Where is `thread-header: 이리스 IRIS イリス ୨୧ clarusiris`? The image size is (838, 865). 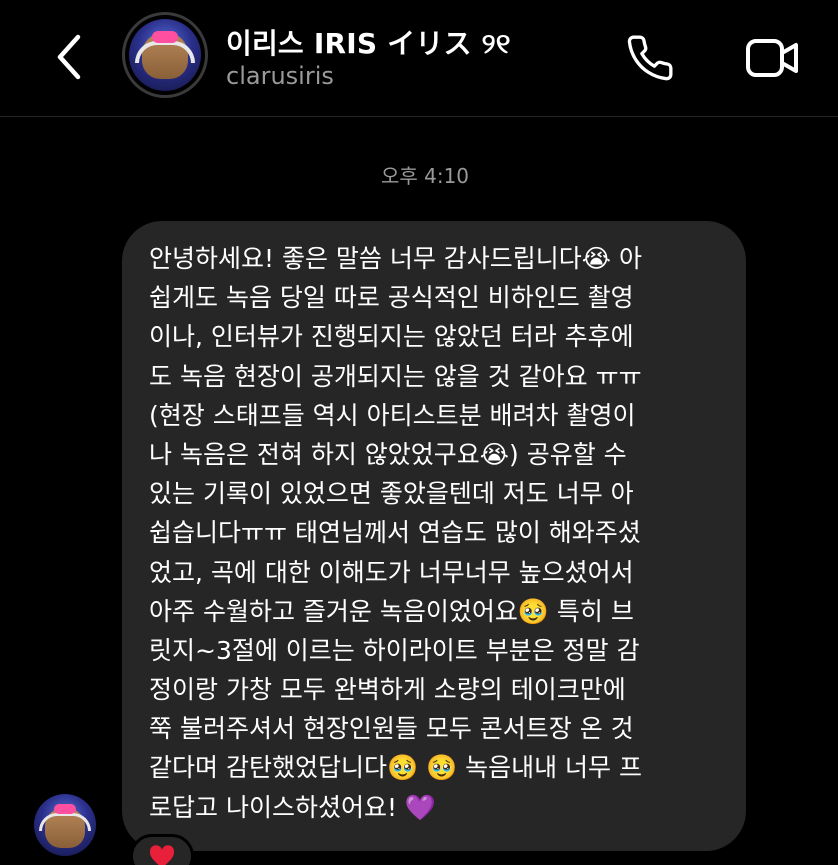
thread-header: 이리스 IRIS イリス ୨୧ clarusiris is located at coordinates (419, 58).